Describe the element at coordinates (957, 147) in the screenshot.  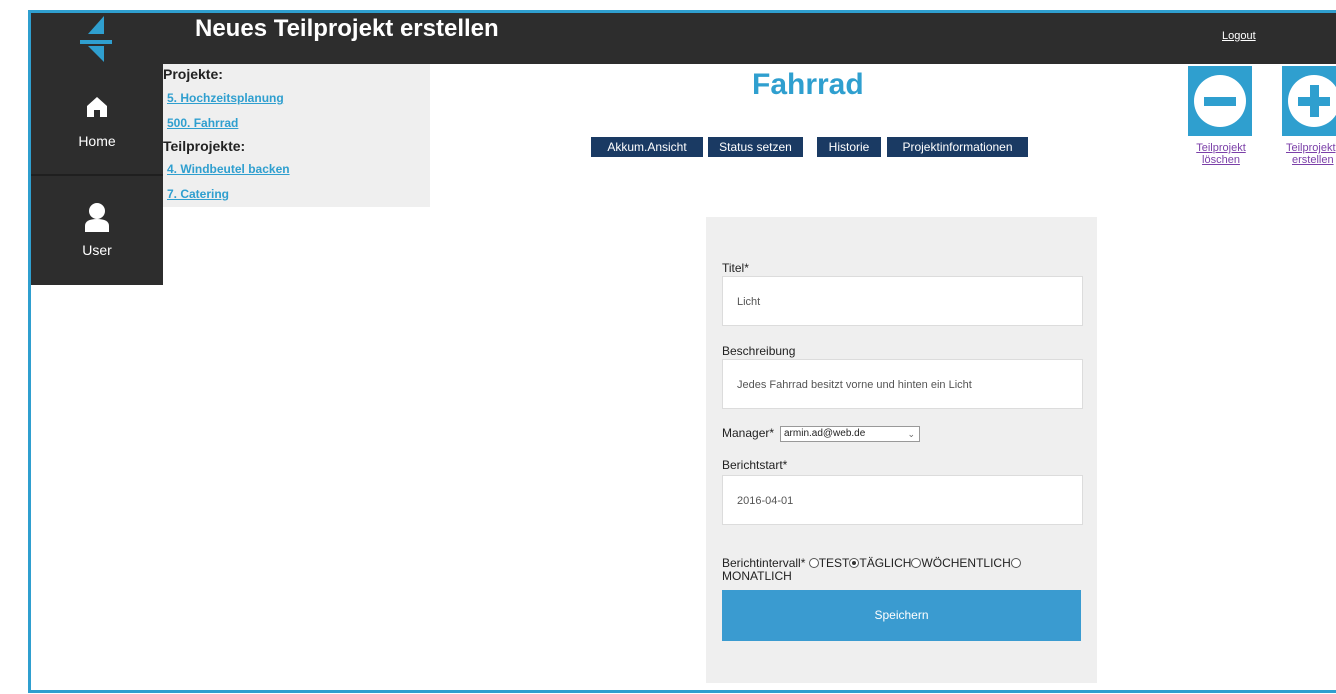
I see `tab-projektinformationen: Projektinformationen` at that location.